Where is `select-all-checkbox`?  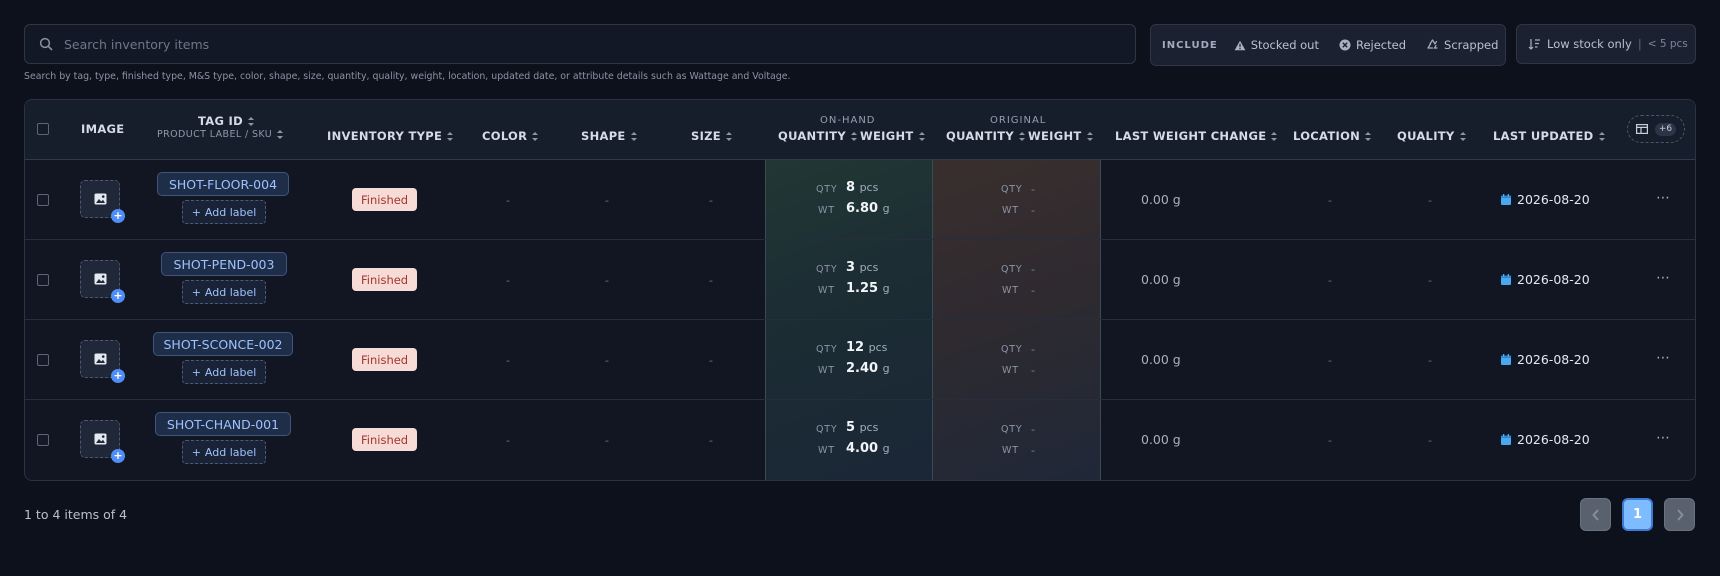 select-all-checkbox is located at coordinates (43, 129).